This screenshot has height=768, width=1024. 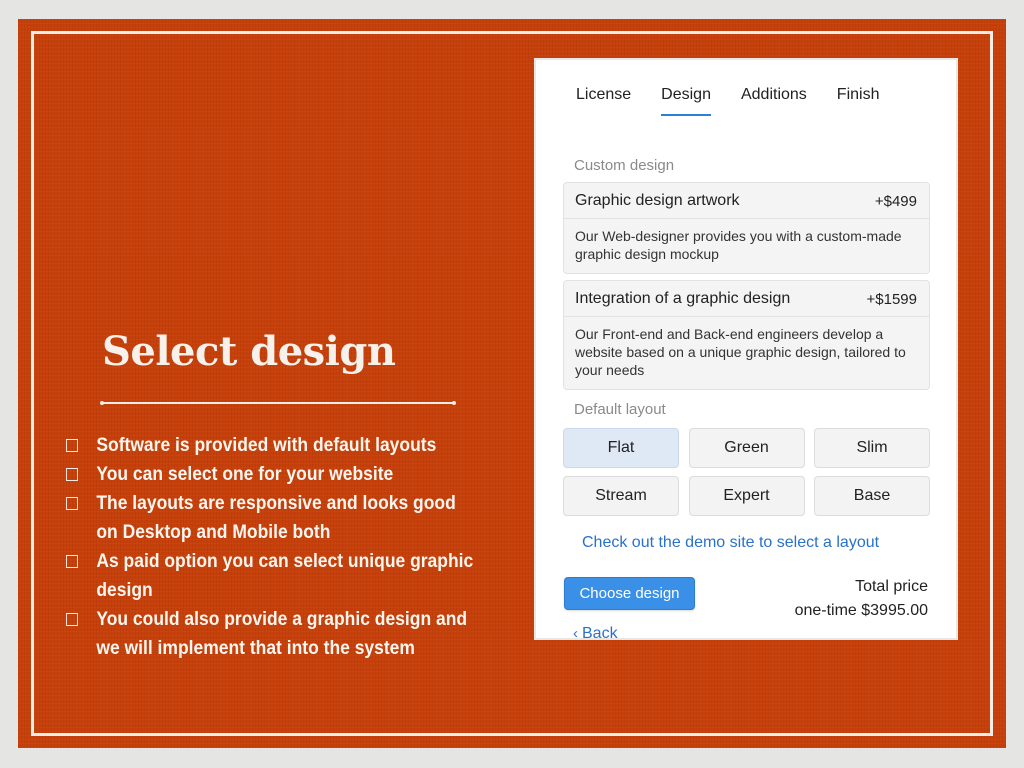 I want to click on choose-design-button: Choose design, so click(x=629, y=593).